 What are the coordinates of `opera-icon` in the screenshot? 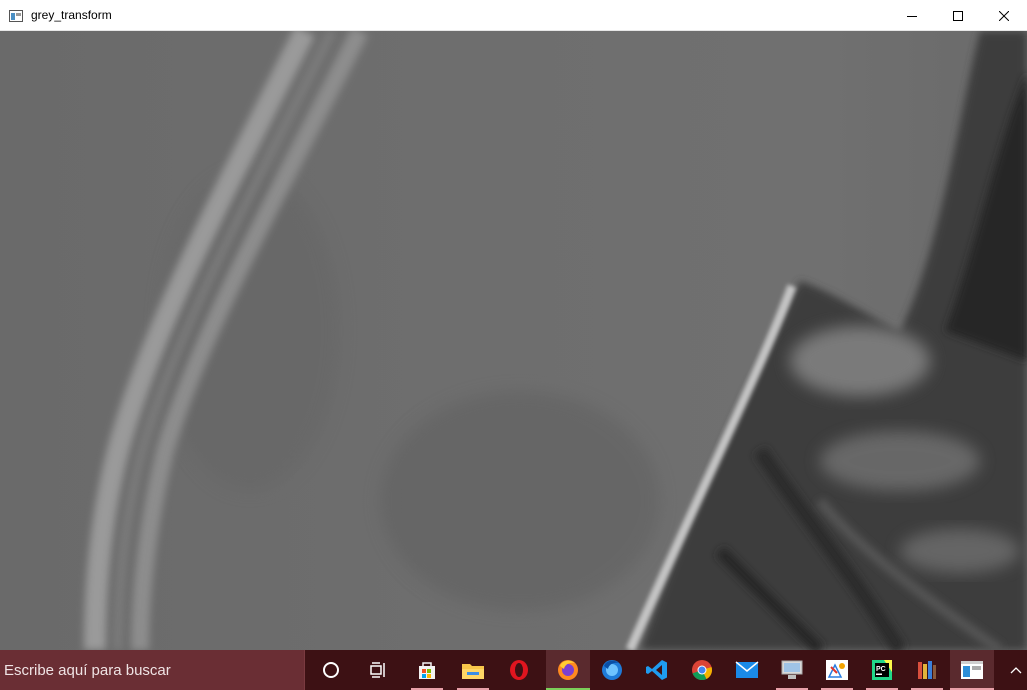 It's located at (519, 670).